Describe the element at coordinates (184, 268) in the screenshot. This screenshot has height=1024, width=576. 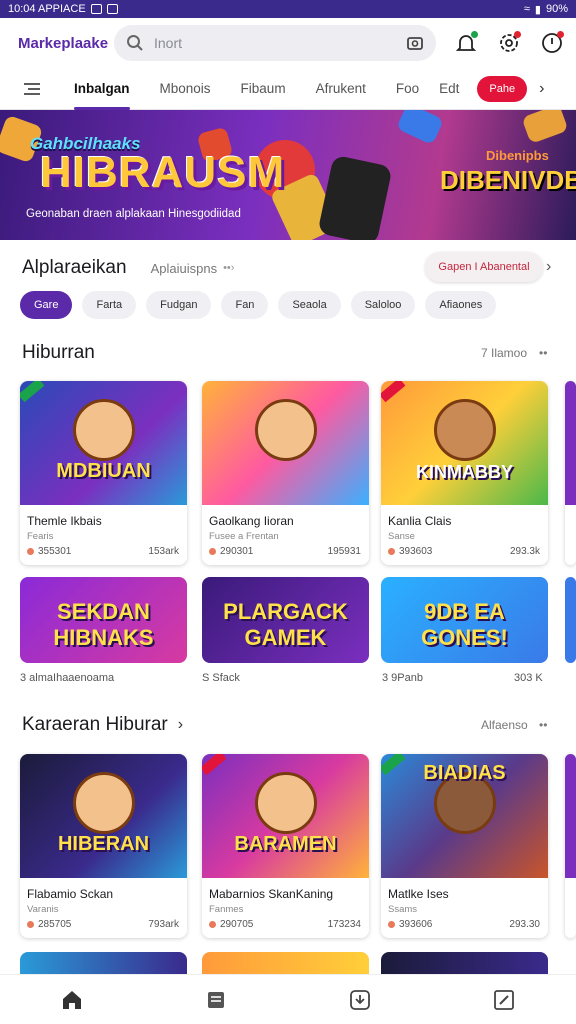
I see `section-subtitle: Aplaiuispns` at that location.